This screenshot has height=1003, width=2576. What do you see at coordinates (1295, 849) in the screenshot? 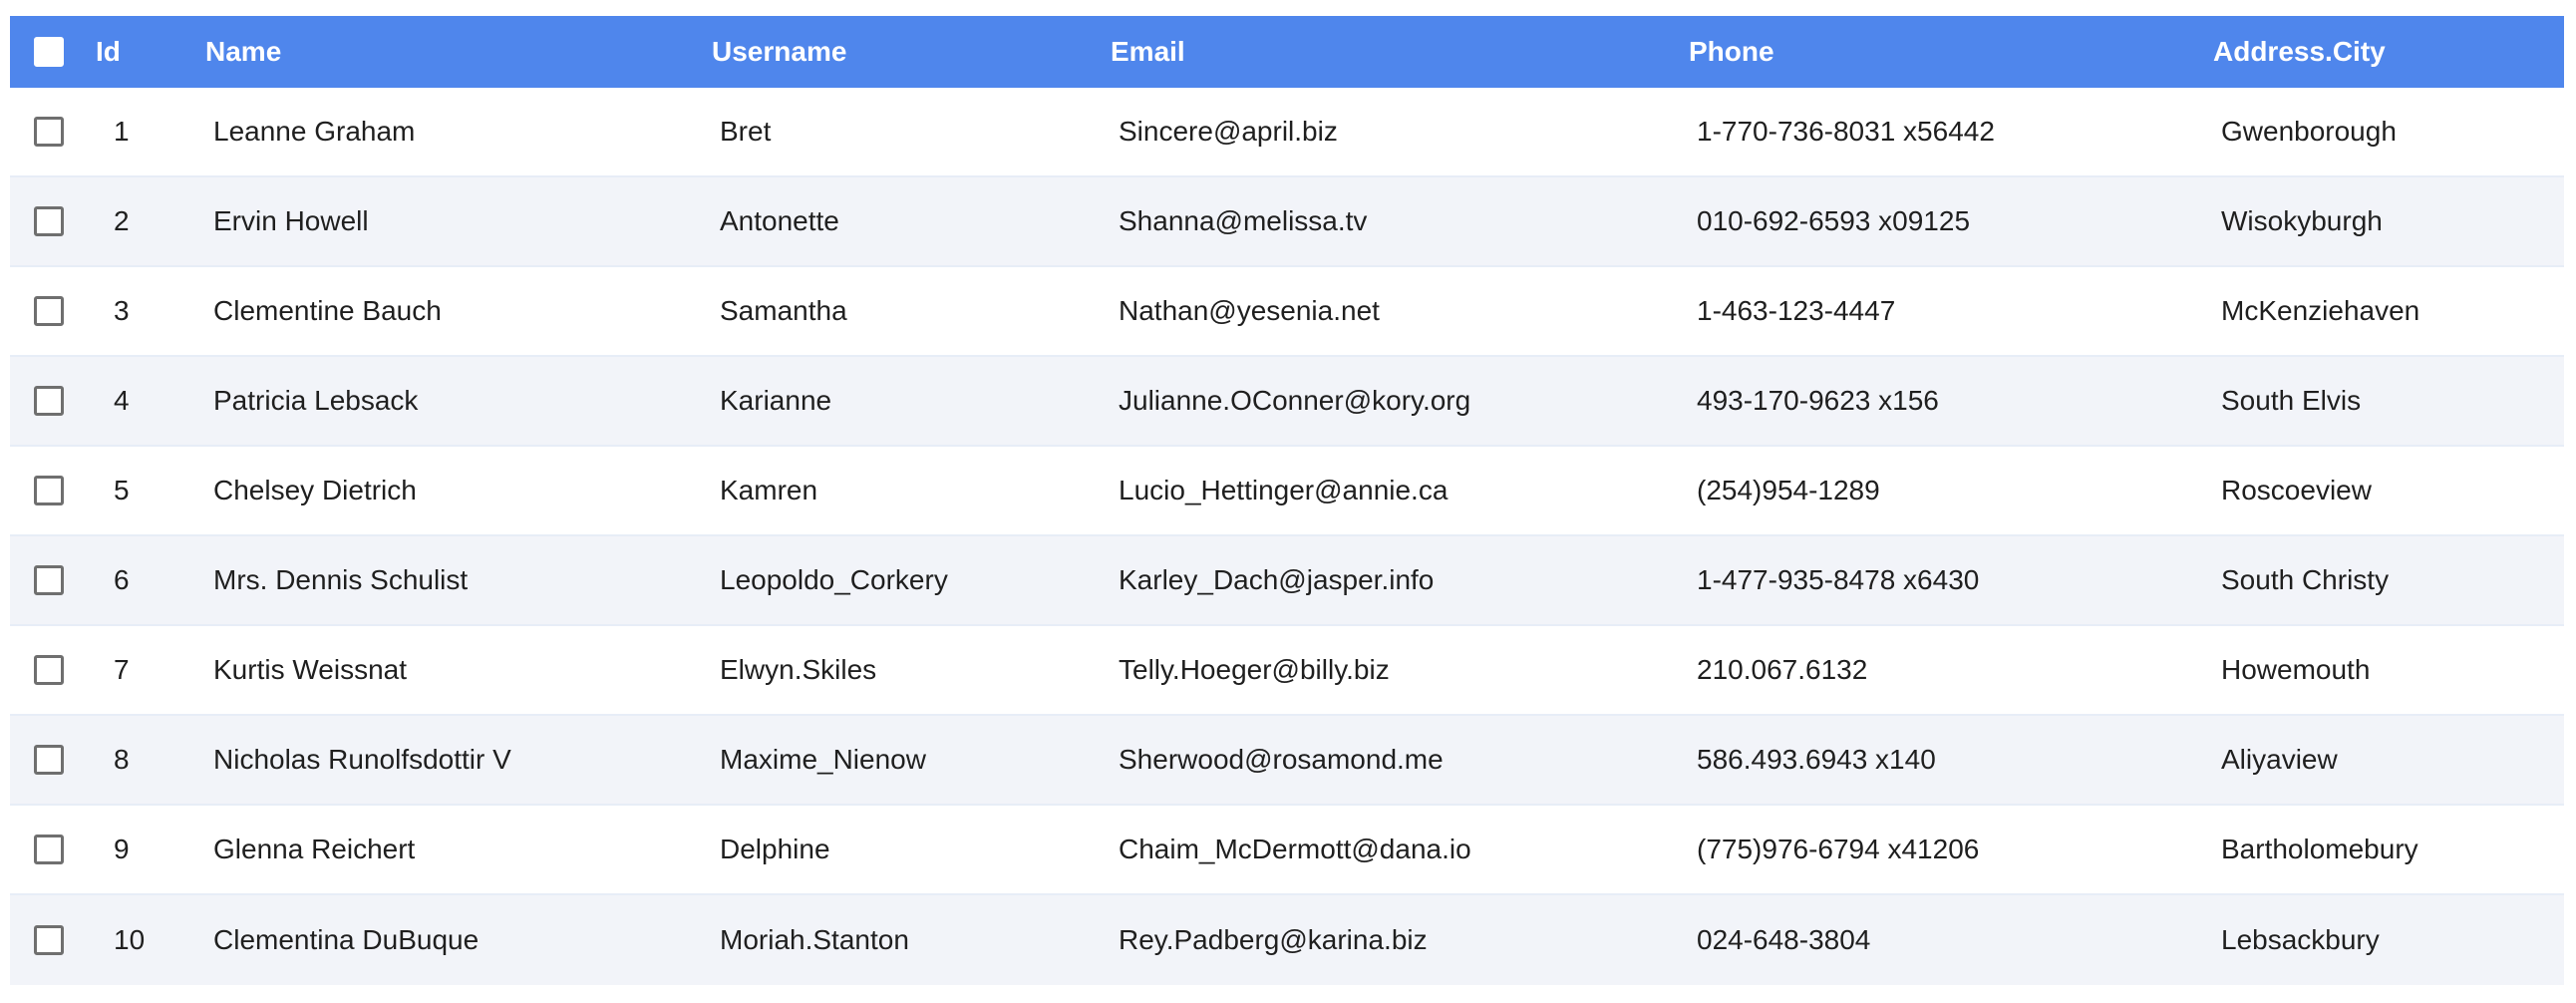
I see `cell-email: Chaim_McDermott@dana.io` at bounding box center [1295, 849].